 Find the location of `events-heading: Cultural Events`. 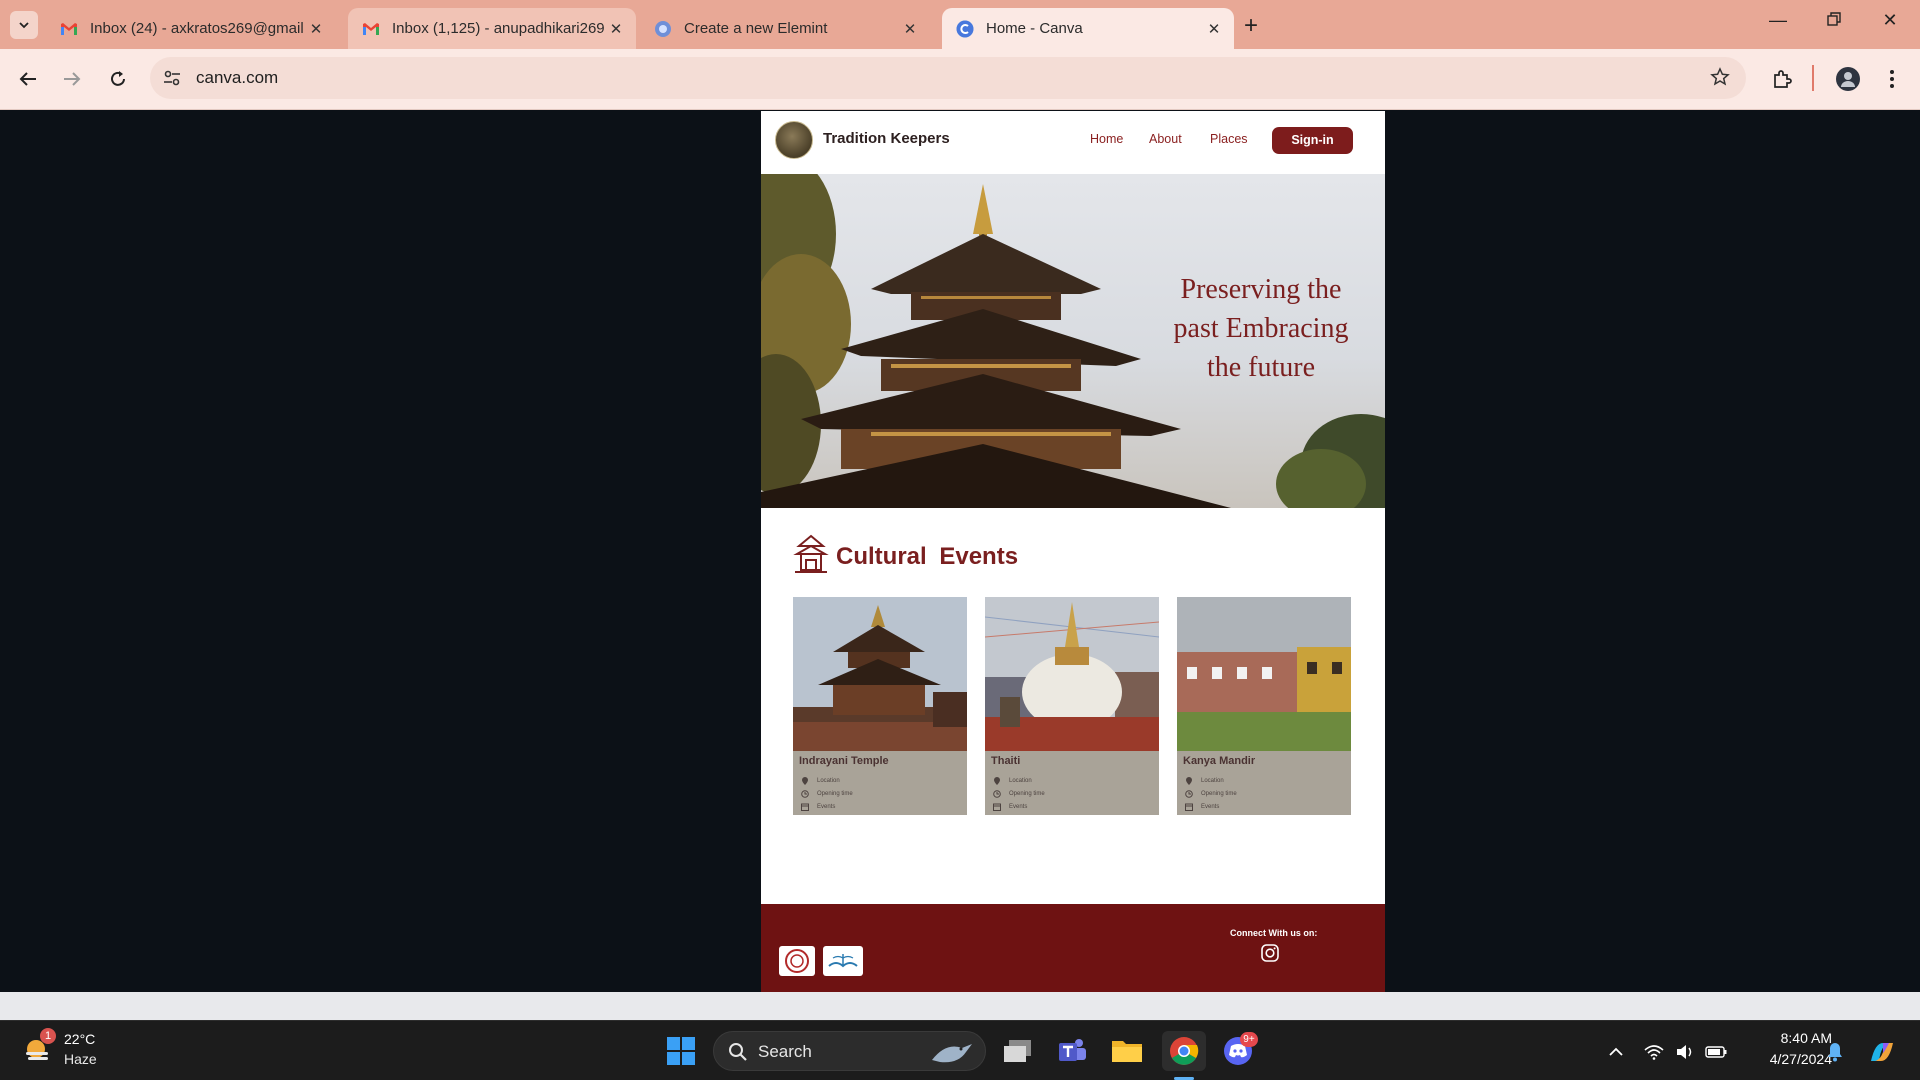

events-heading: Cultural Events is located at coordinates (927, 556).